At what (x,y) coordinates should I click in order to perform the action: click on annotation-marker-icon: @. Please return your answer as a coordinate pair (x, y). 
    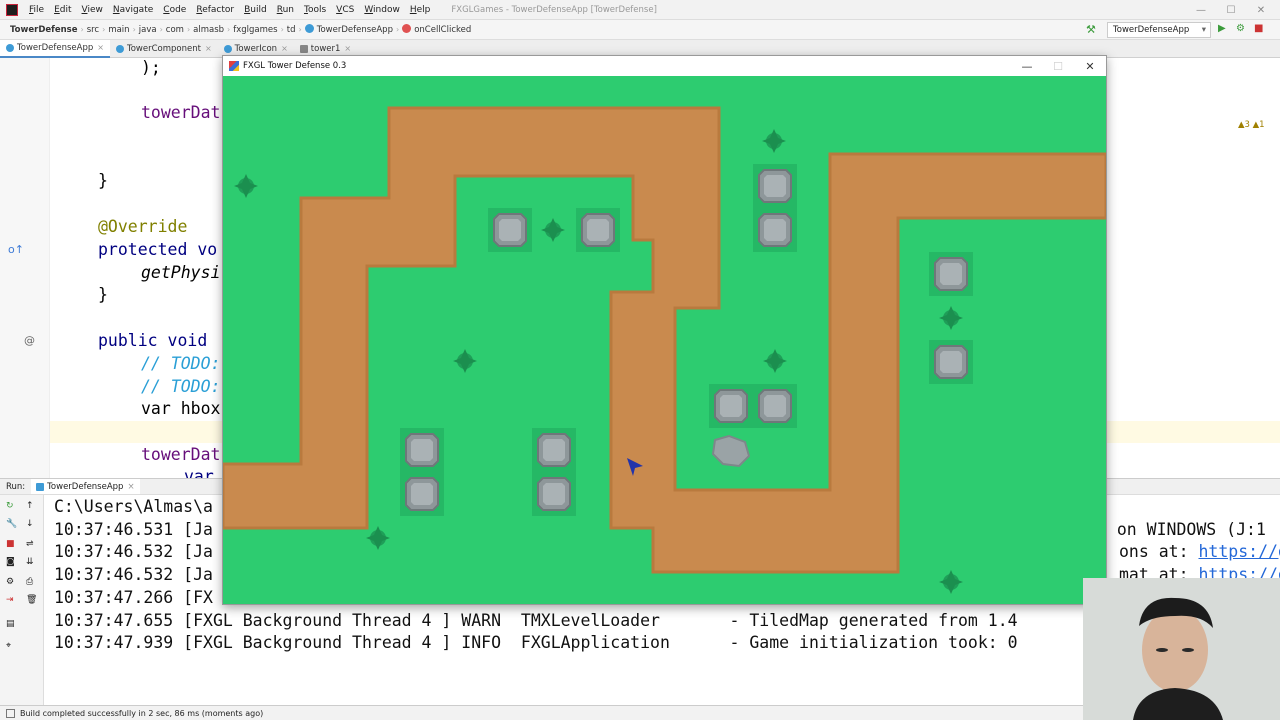
    Looking at the image, I should click on (29, 340).